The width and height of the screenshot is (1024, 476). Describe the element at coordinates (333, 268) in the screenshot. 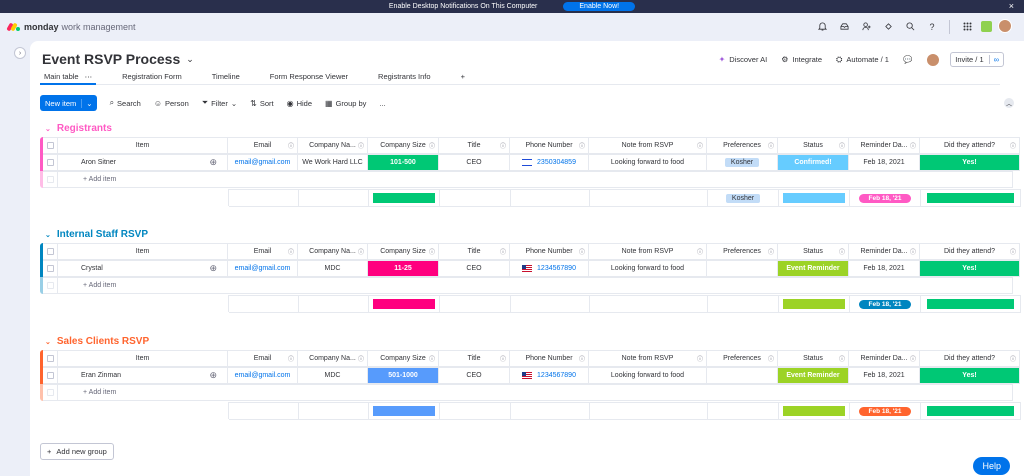

I see `company-cell: MDC` at that location.